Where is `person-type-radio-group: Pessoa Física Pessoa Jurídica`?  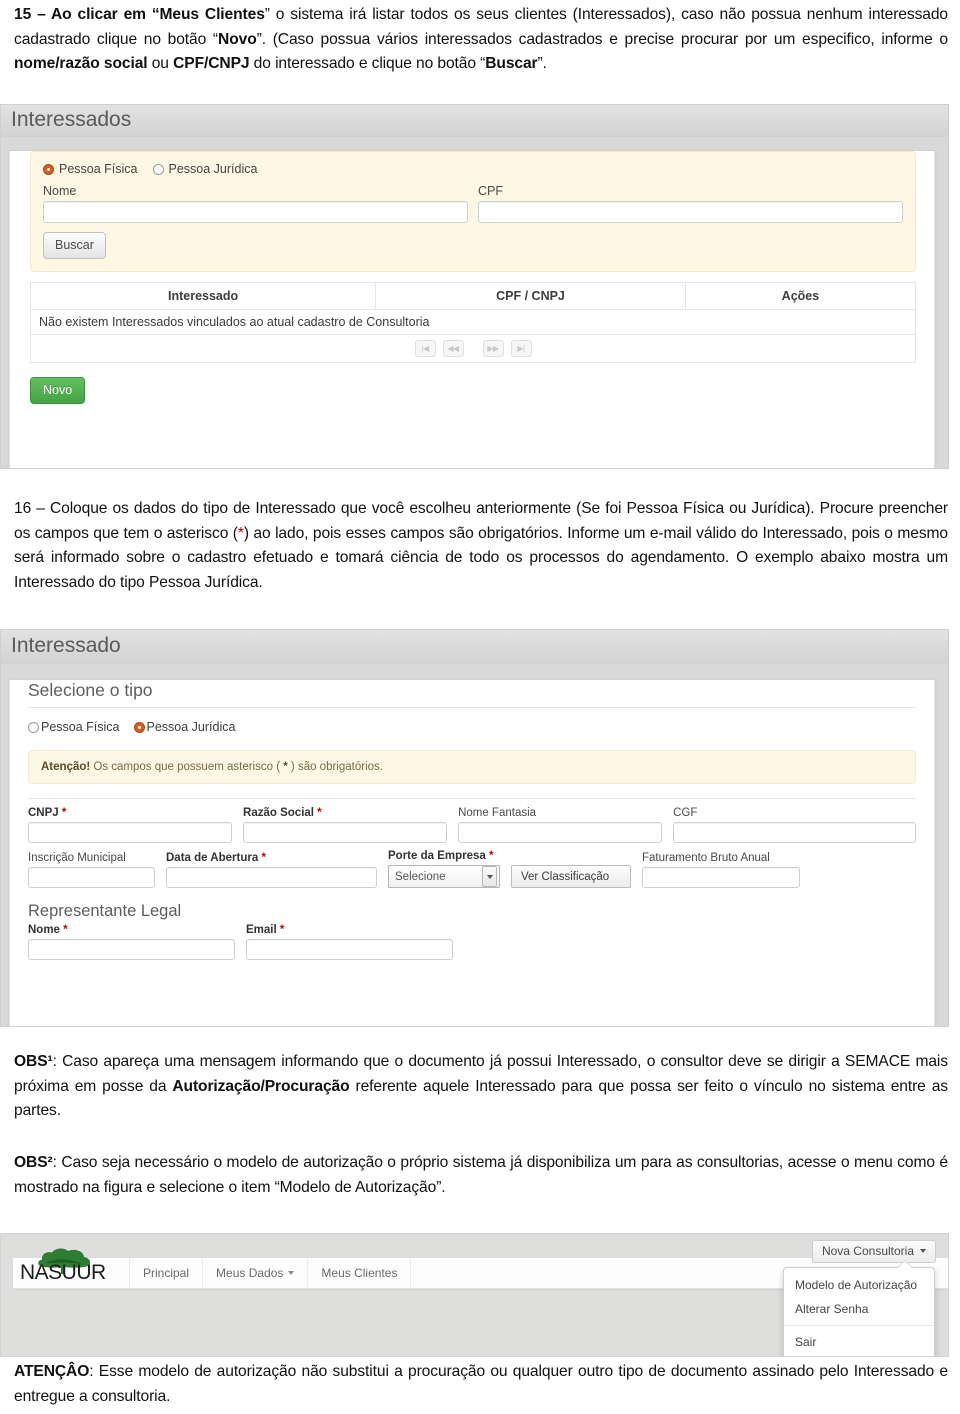 person-type-radio-group: Pessoa Física Pessoa Jurídica is located at coordinates (473, 169).